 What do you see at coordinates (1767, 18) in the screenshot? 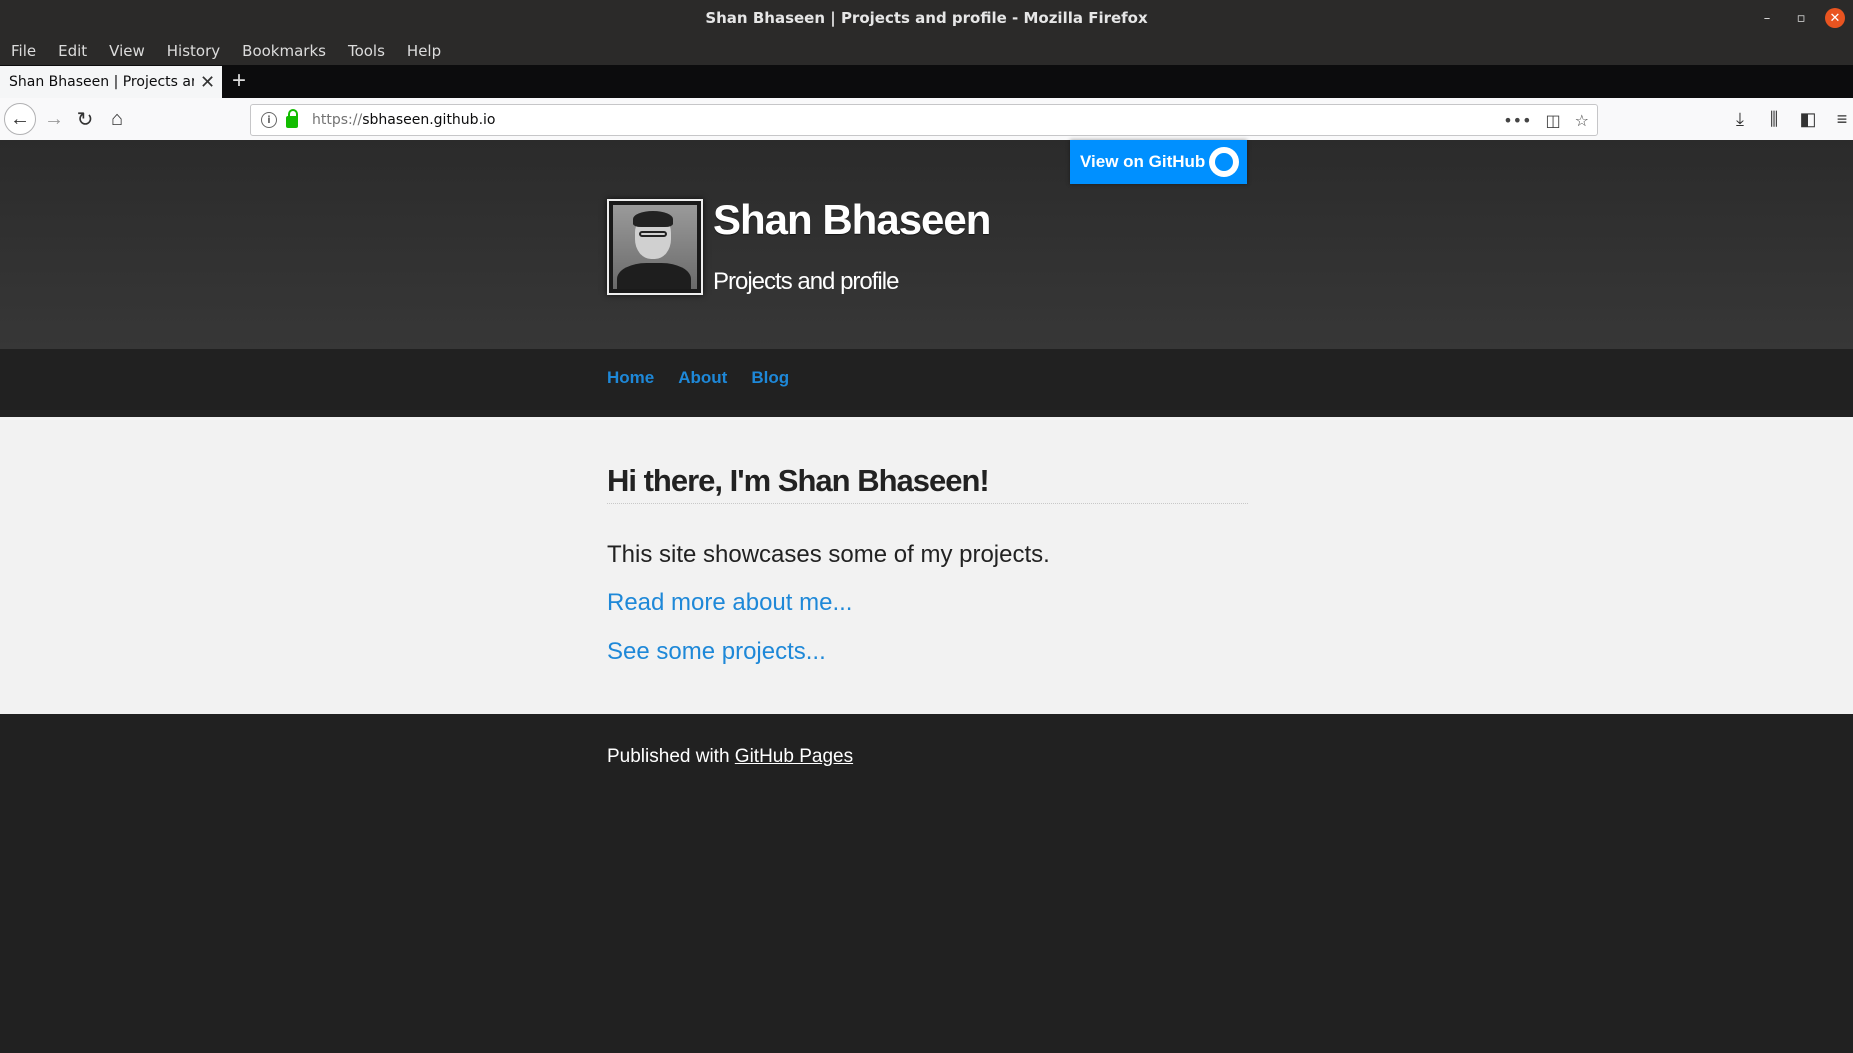
I see `minimize-icon: –` at bounding box center [1767, 18].